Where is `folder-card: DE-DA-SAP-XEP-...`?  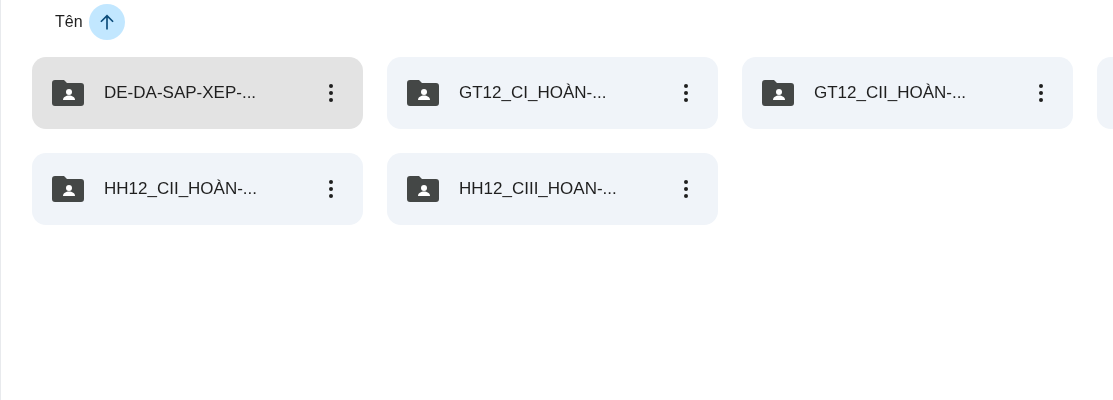 folder-card: DE-DA-SAP-XEP-... is located at coordinates (197, 93).